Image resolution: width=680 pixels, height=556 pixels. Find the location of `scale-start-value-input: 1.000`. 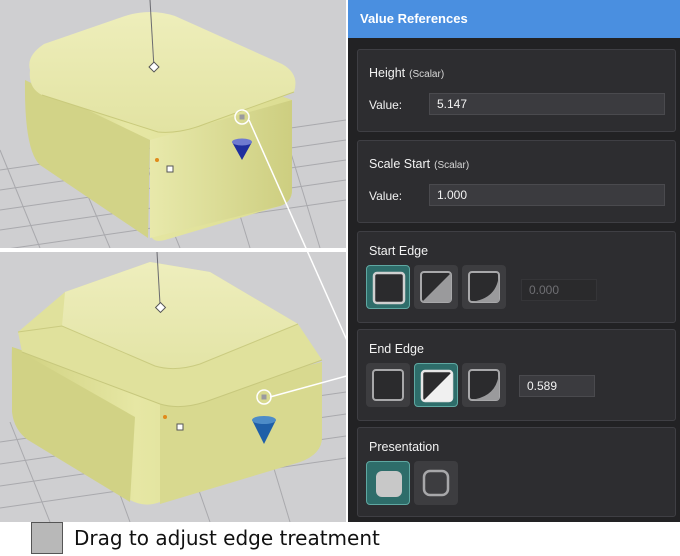

scale-start-value-input: 1.000 is located at coordinates (547, 195).